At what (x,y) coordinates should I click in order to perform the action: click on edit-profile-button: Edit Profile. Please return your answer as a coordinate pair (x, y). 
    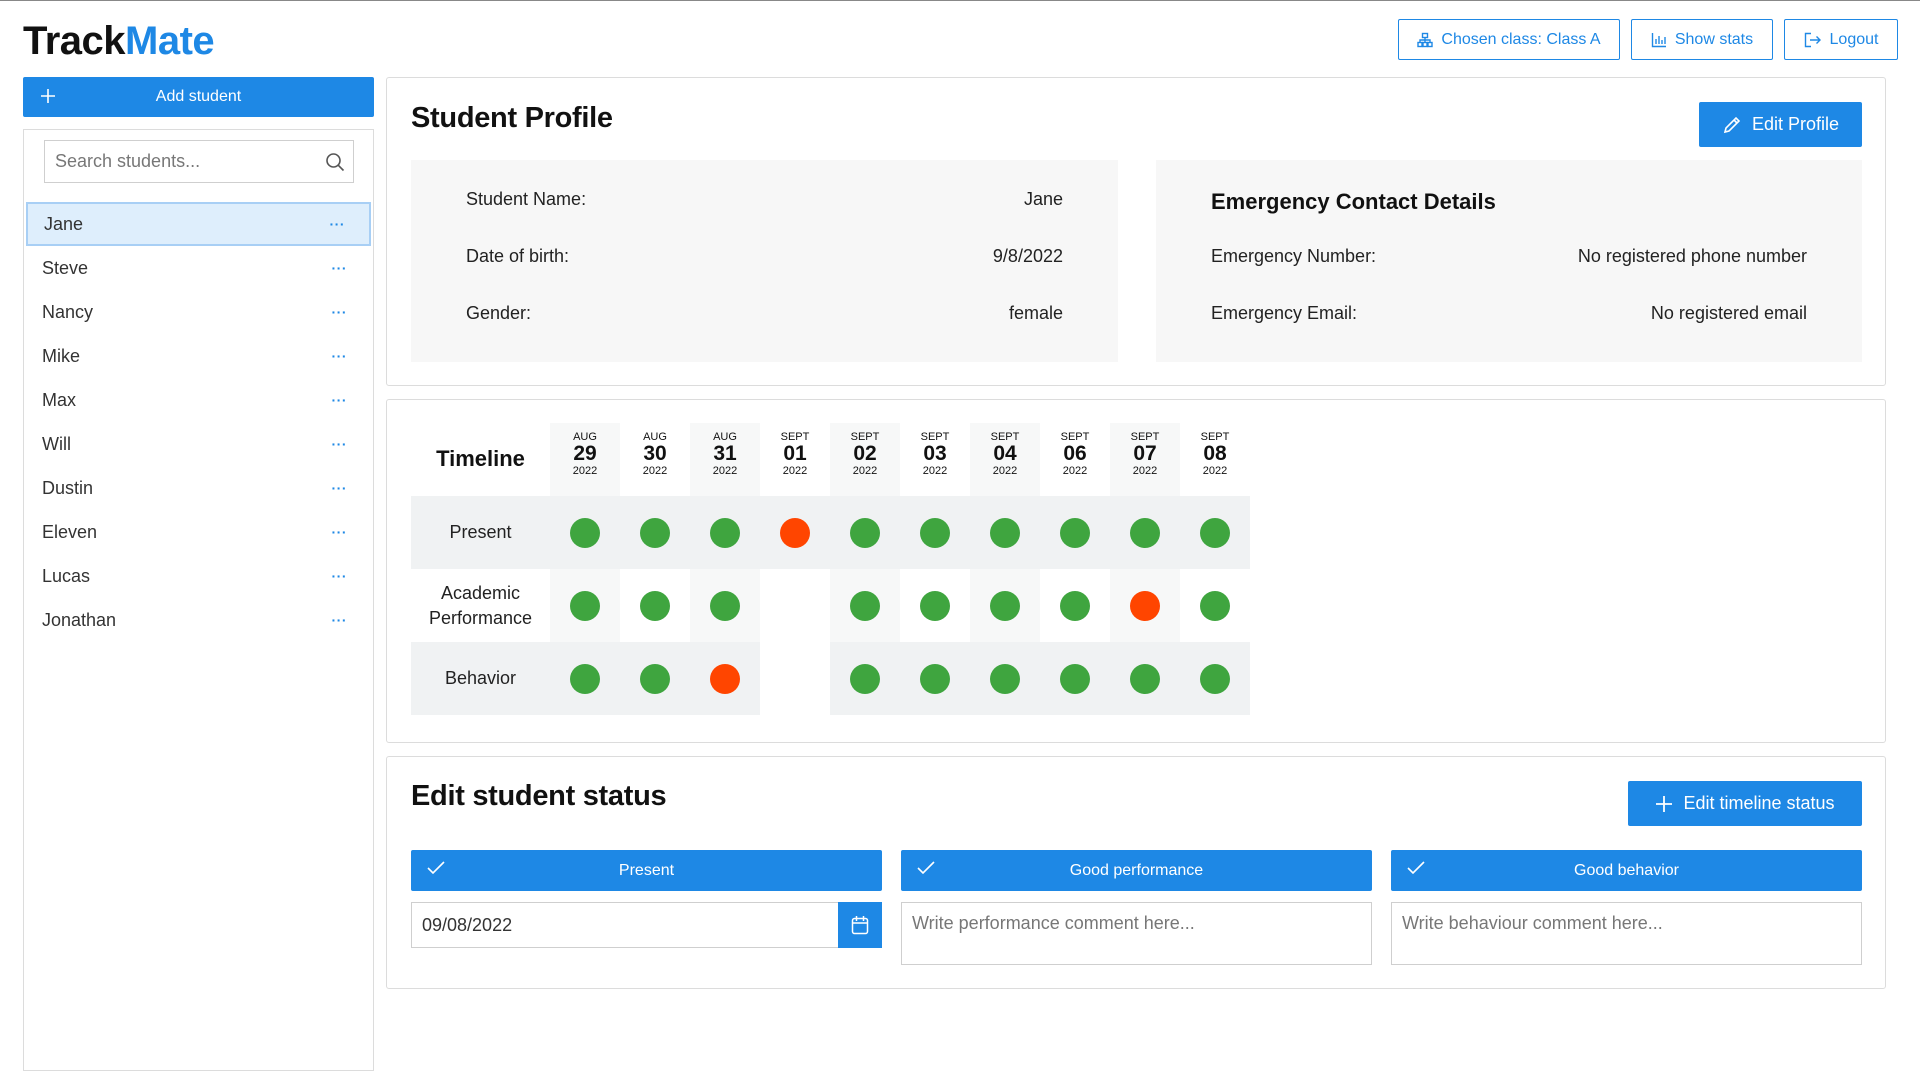
    Looking at the image, I should click on (1780, 124).